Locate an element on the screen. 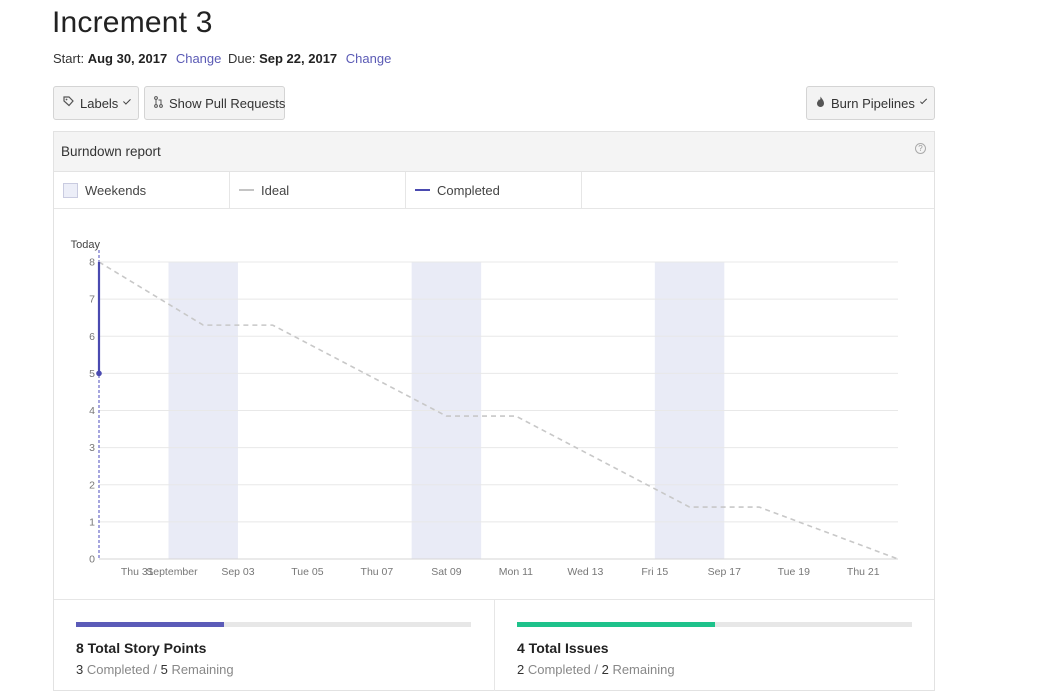 This screenshot has width=1041, height=697. story-points-progress-fill is located at coordinates (150, 624).